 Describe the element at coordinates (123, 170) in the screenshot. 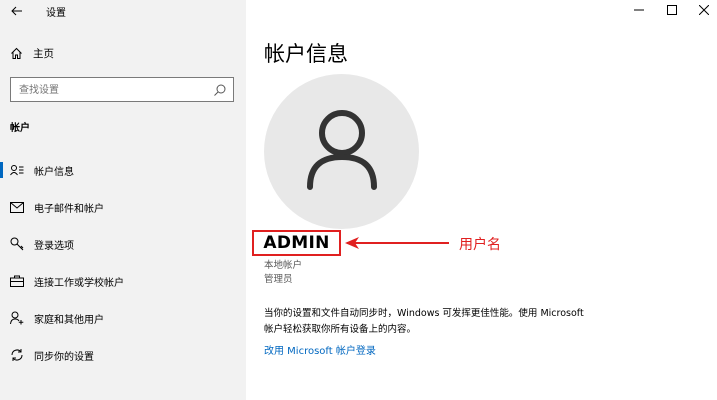

I see `sidebar-item-account-info: 帐户信息` at that location.